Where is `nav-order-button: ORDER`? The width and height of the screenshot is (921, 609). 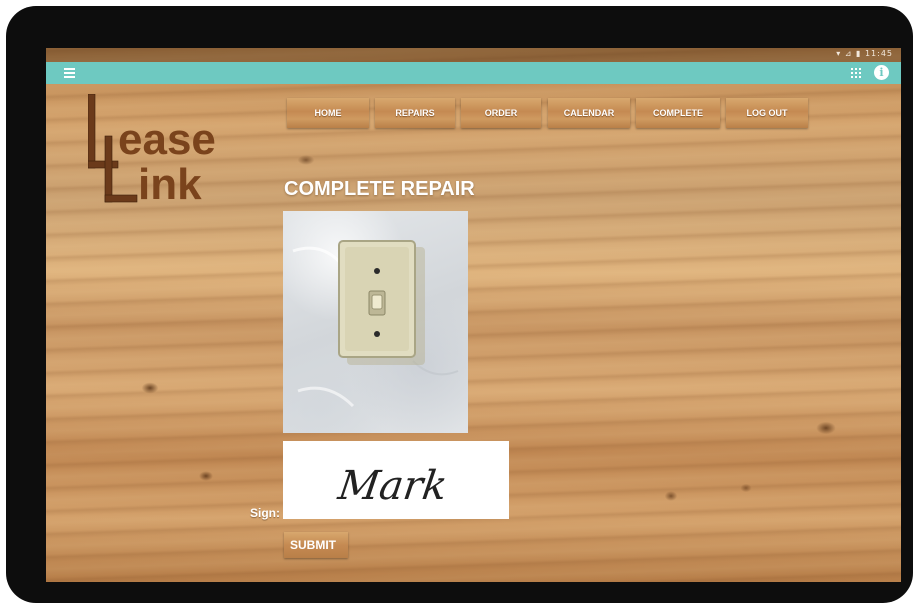
nav-order-button: ORDER is located at coordinates (501, 113).